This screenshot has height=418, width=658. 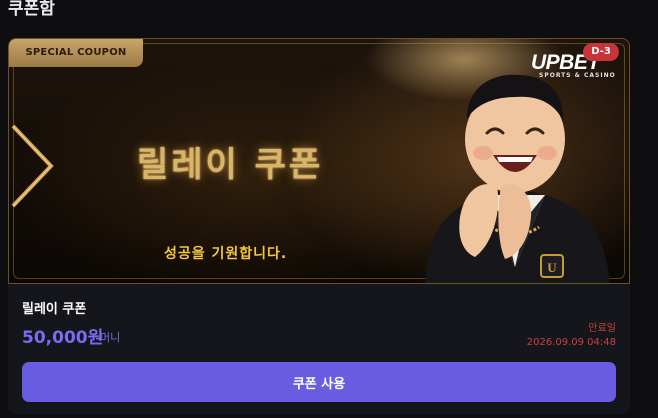 What do you see at coordinates (32, 166) in the screenshot?
I see `chevron-right-icon` at bounding box center [32, 166].